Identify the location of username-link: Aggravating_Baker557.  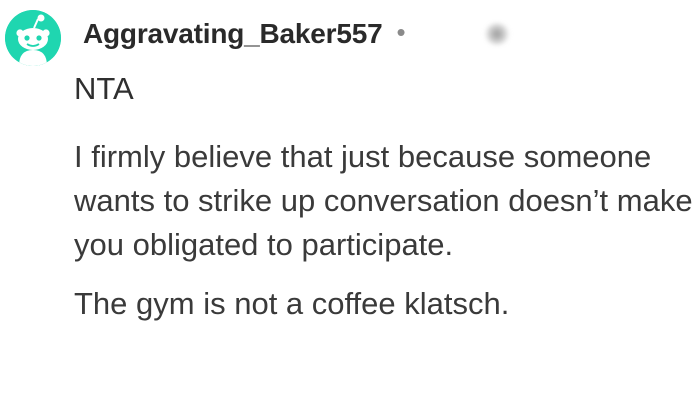
(233, 34).